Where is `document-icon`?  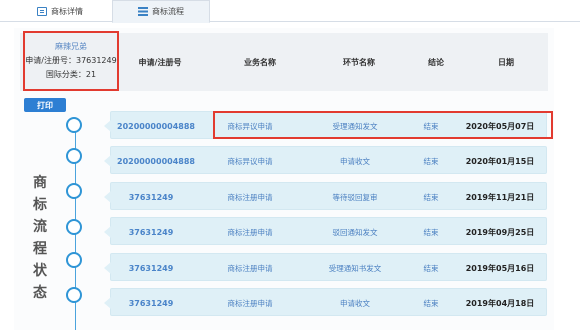 document-icon is located at coordinates (42, 11).